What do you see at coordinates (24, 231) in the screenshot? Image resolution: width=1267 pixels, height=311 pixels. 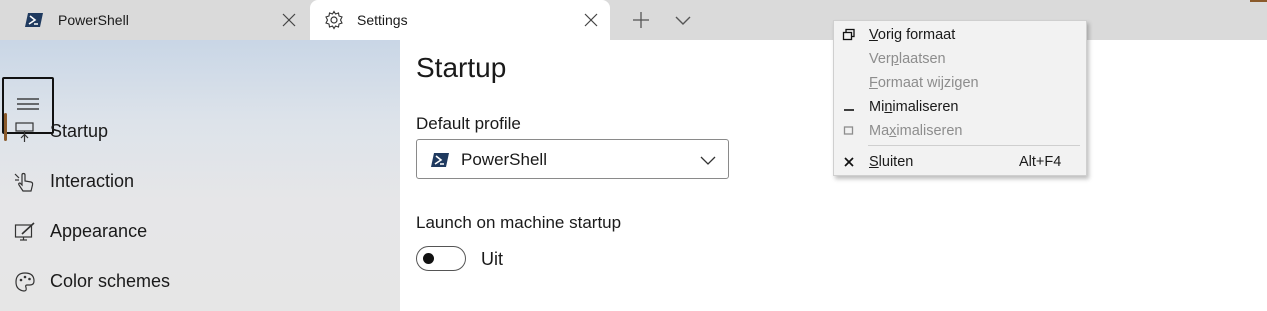 I see `appearance-edit-icon` at bounding box center [24, 231].